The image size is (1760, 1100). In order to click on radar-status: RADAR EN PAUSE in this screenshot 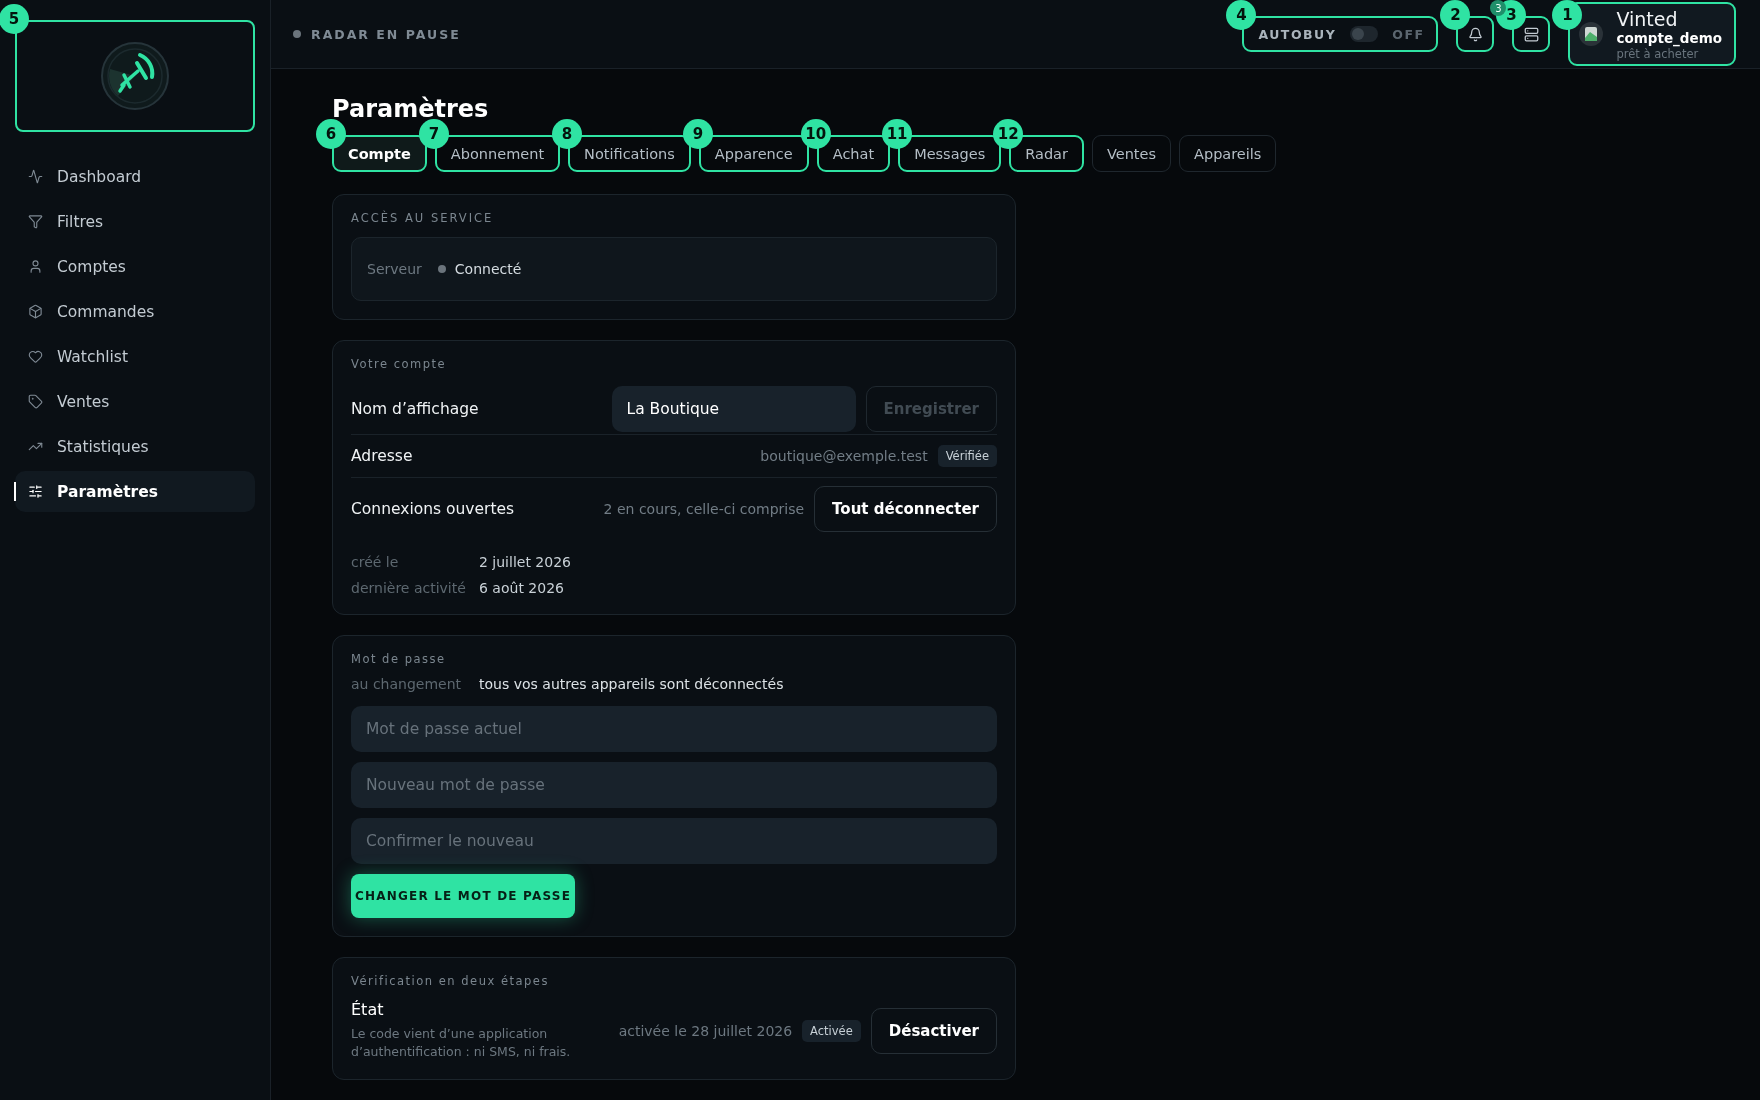, I will do `click(759, 34)`.